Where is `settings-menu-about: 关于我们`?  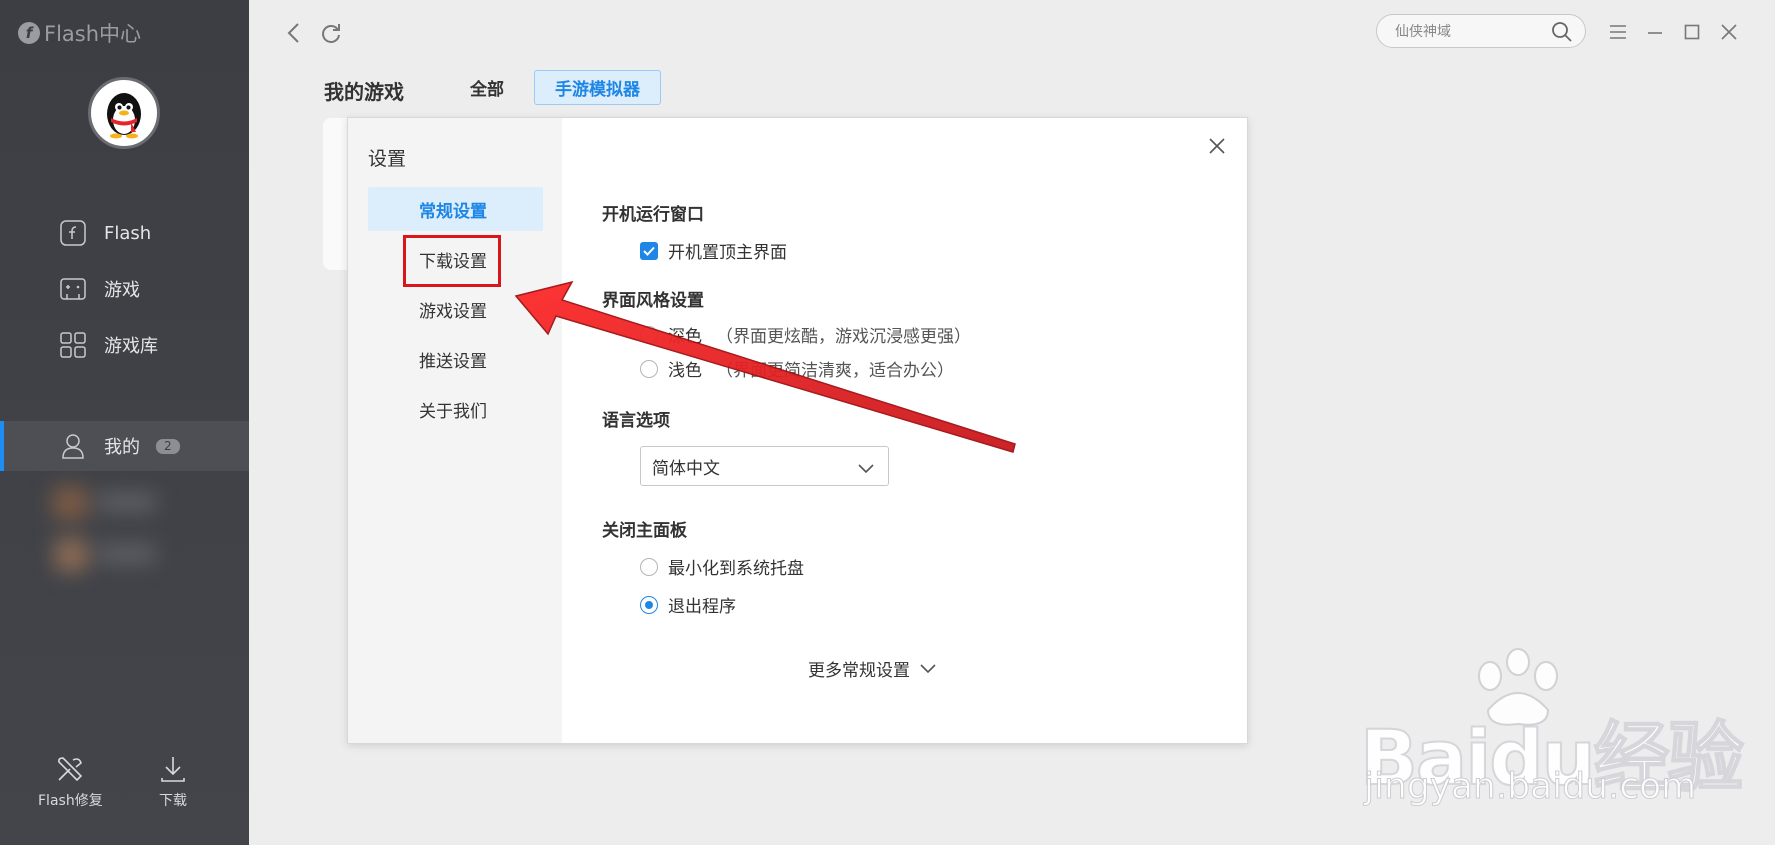
settings-menu-about: 关于我们 is located at coordinates (455, 409).